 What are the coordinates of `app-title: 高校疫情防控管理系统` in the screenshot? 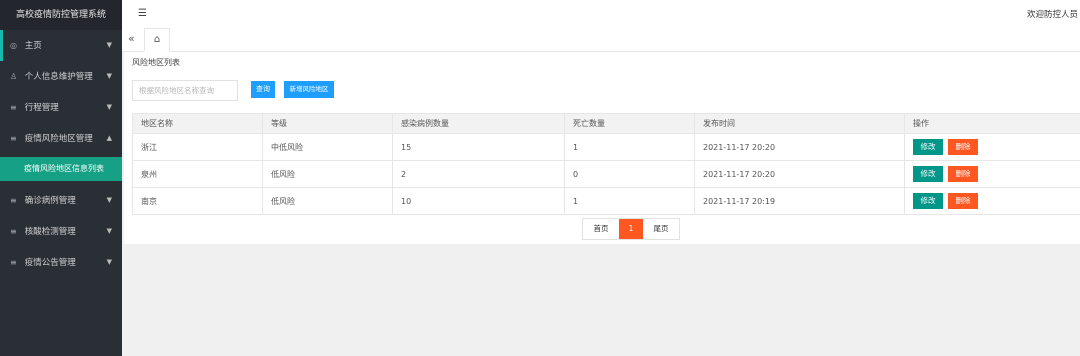 It's located at (61, 15).